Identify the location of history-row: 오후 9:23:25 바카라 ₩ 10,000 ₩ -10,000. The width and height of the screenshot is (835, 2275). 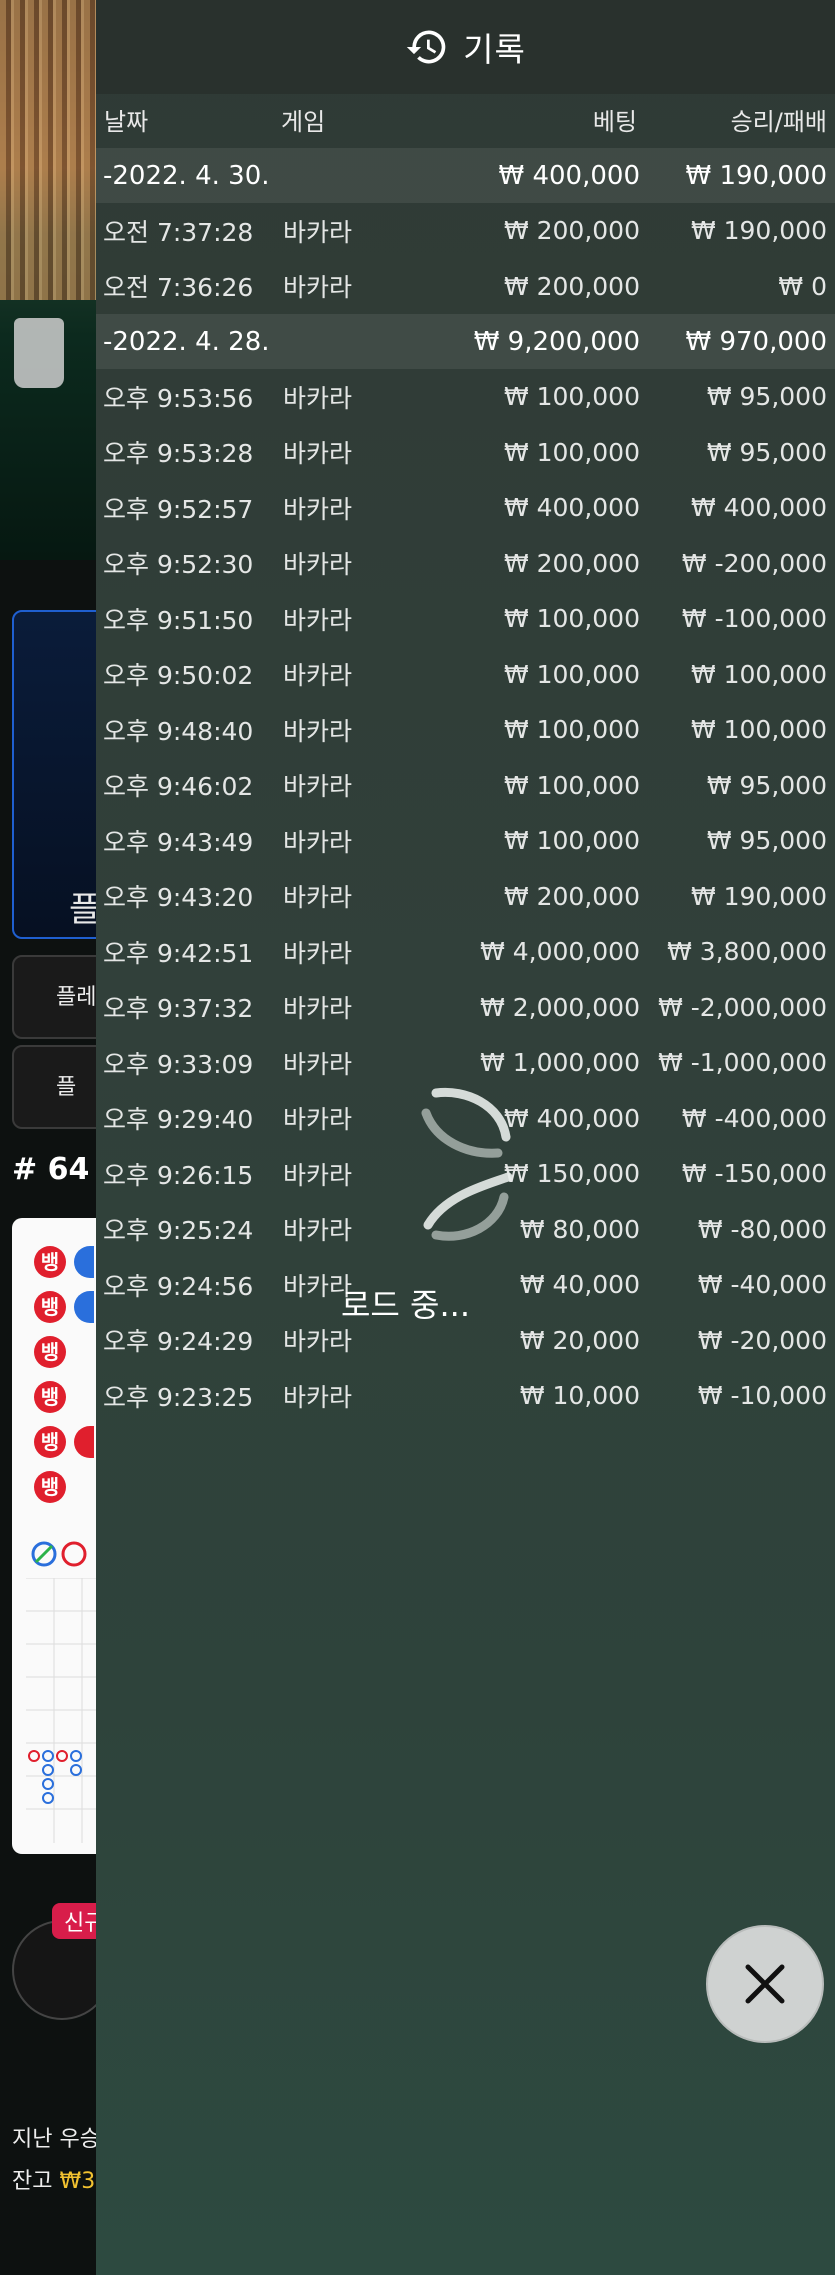
(465, 1396).